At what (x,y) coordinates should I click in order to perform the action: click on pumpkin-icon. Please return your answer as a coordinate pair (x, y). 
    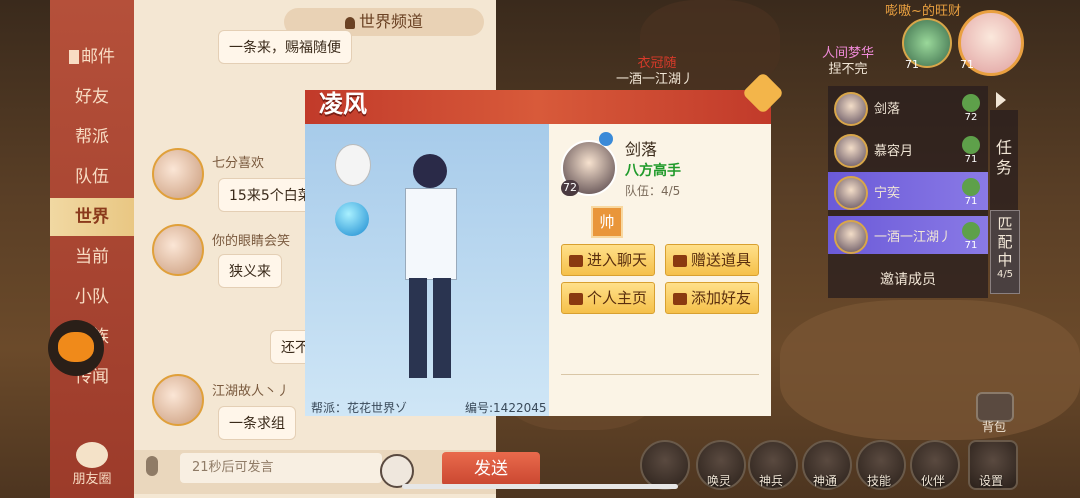
    Looking at the image, I should click on (76, 347).